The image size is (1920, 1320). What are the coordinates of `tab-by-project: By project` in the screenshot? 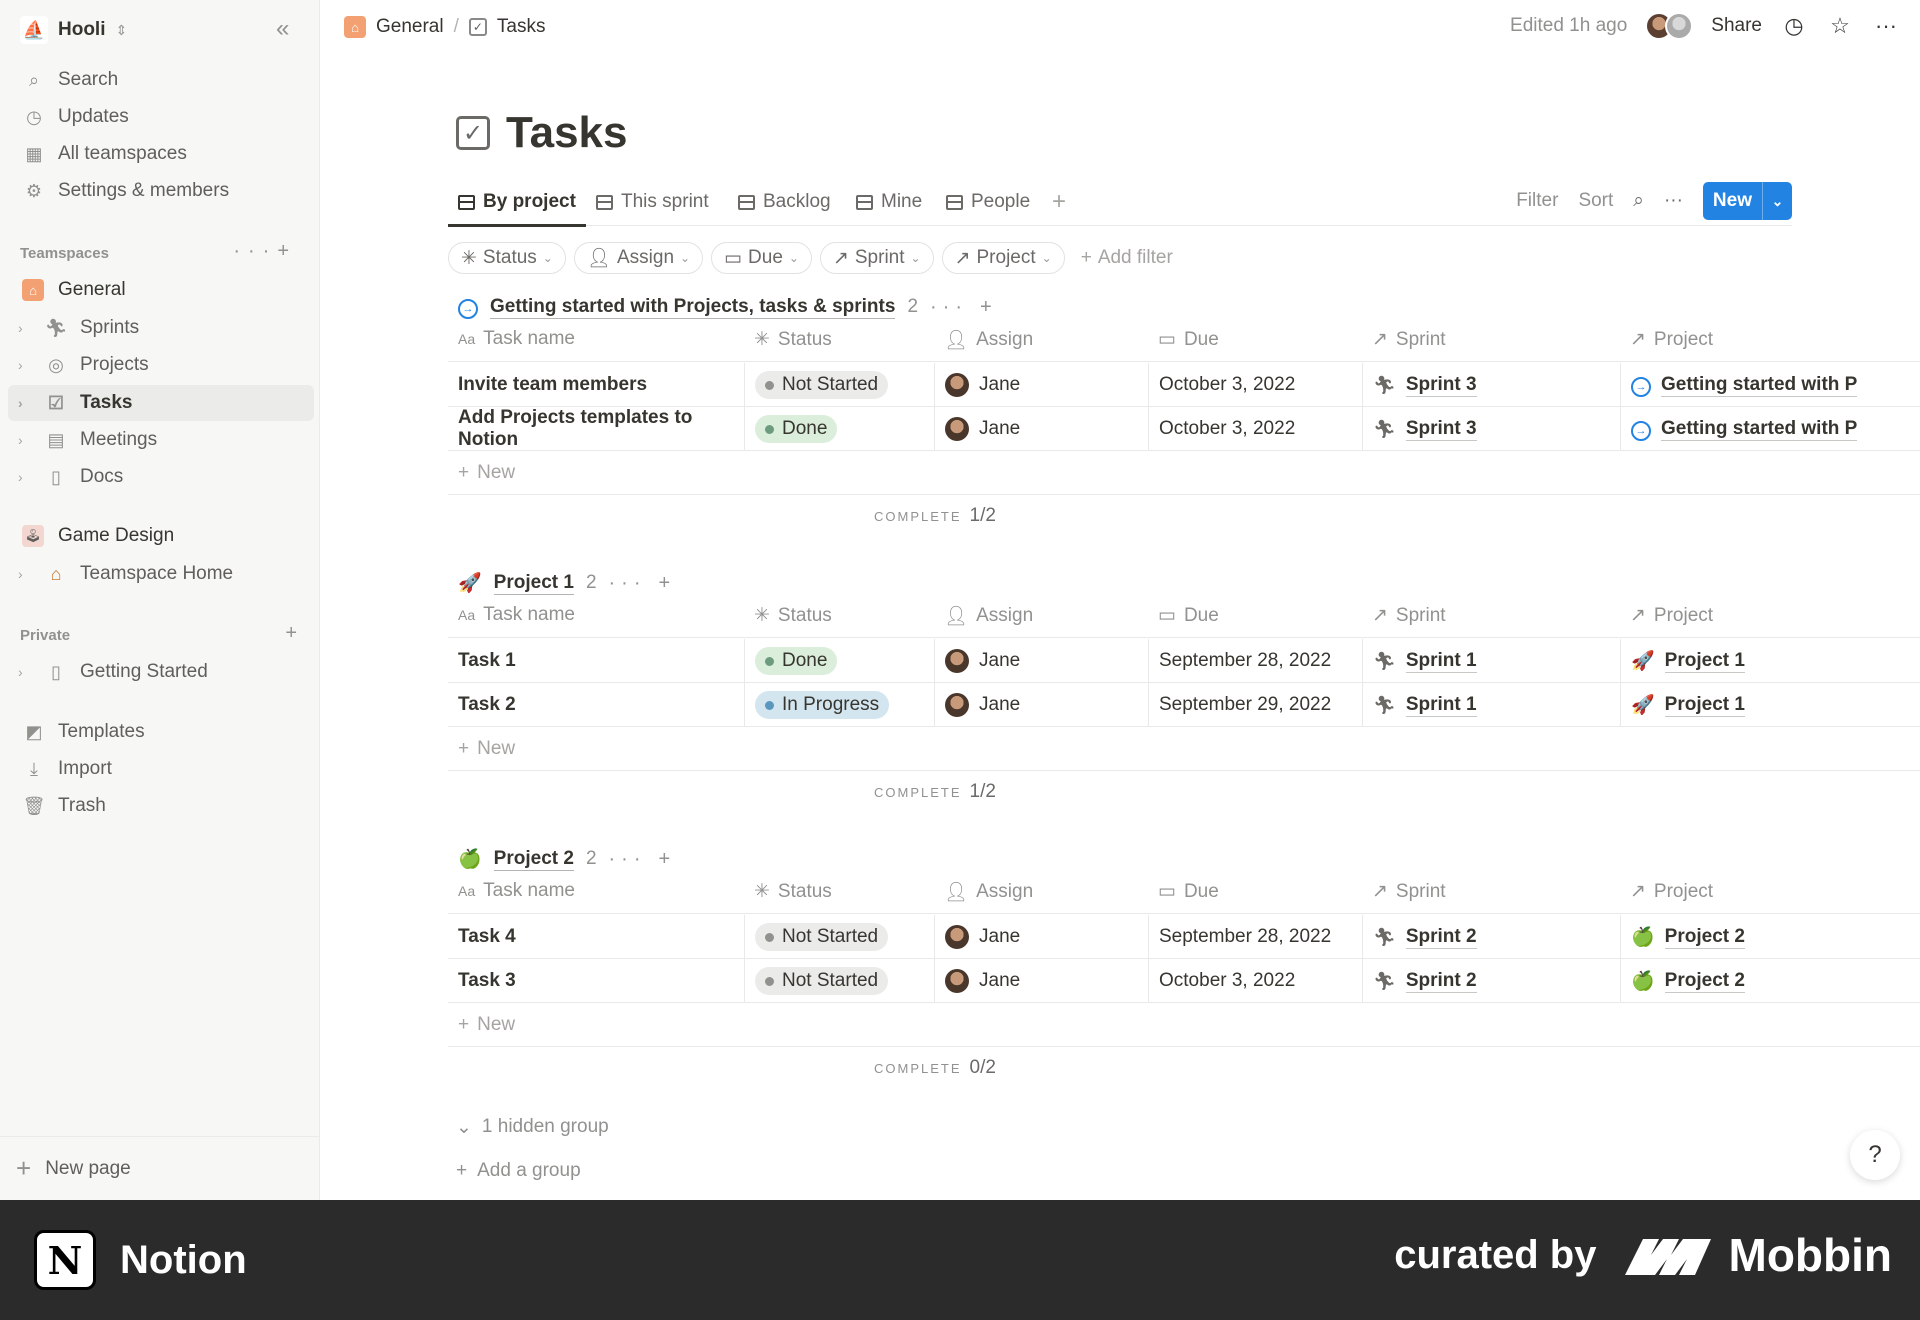 It's located at (517, 202).